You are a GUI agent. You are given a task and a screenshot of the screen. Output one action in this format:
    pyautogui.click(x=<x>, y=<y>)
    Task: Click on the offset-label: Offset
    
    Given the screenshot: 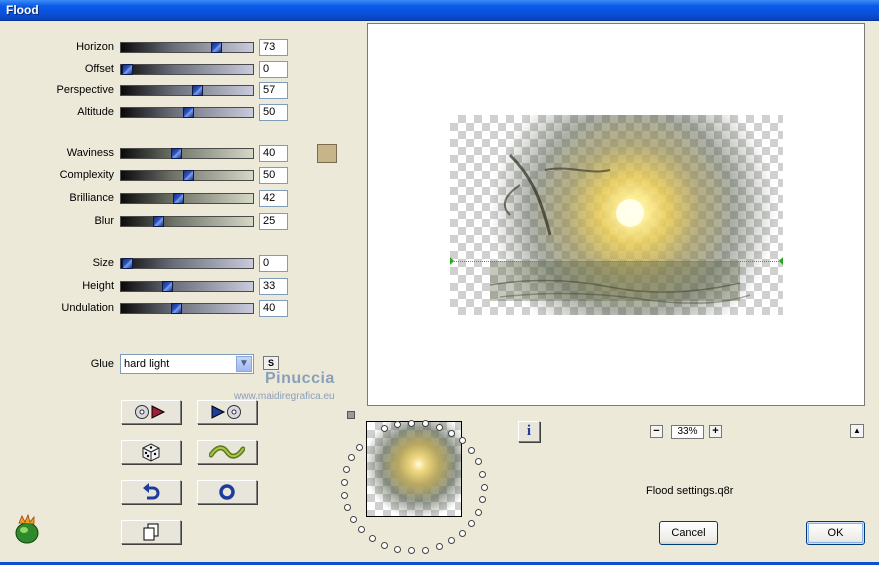 What is the action you would take?
    pyautogui.click(x=99, y=69)
    